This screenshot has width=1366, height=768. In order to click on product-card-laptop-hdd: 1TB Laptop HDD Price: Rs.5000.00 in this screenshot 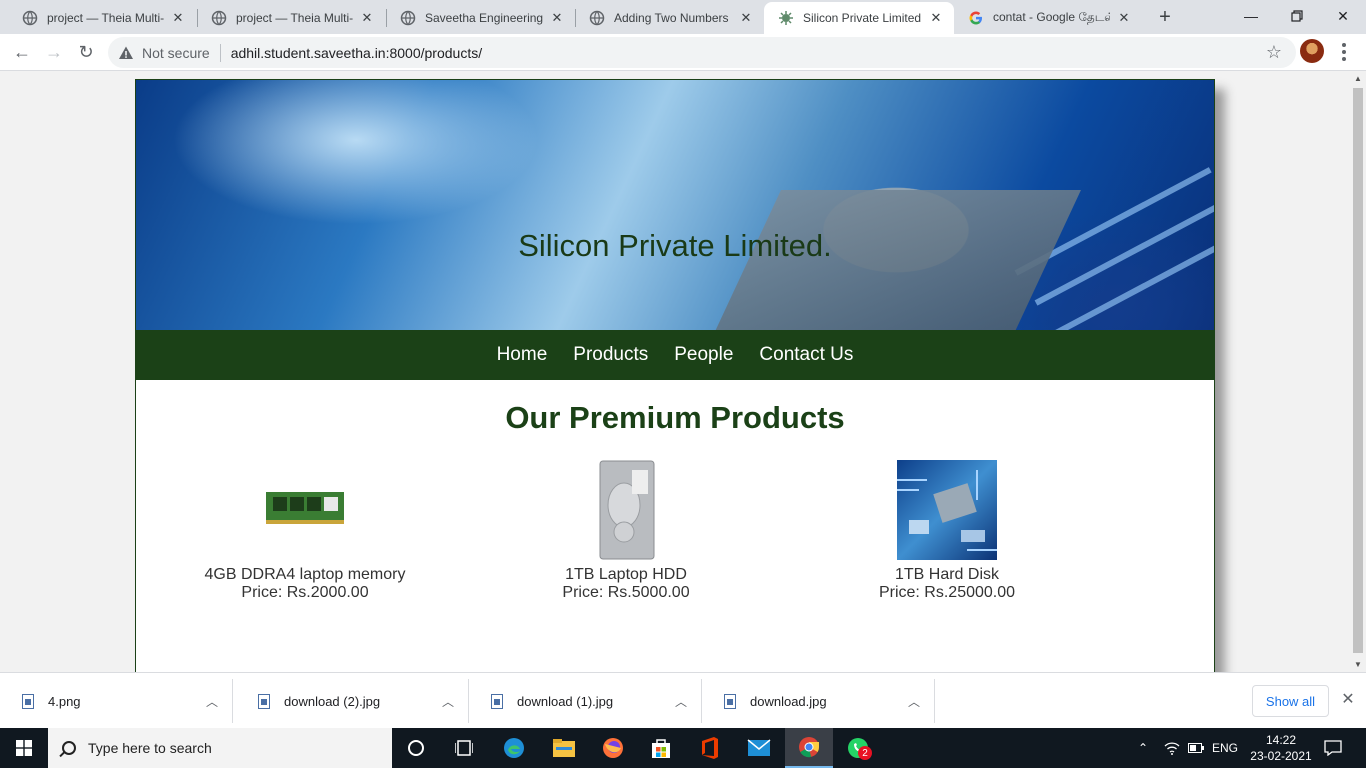, I will do `click(626, 531)`.